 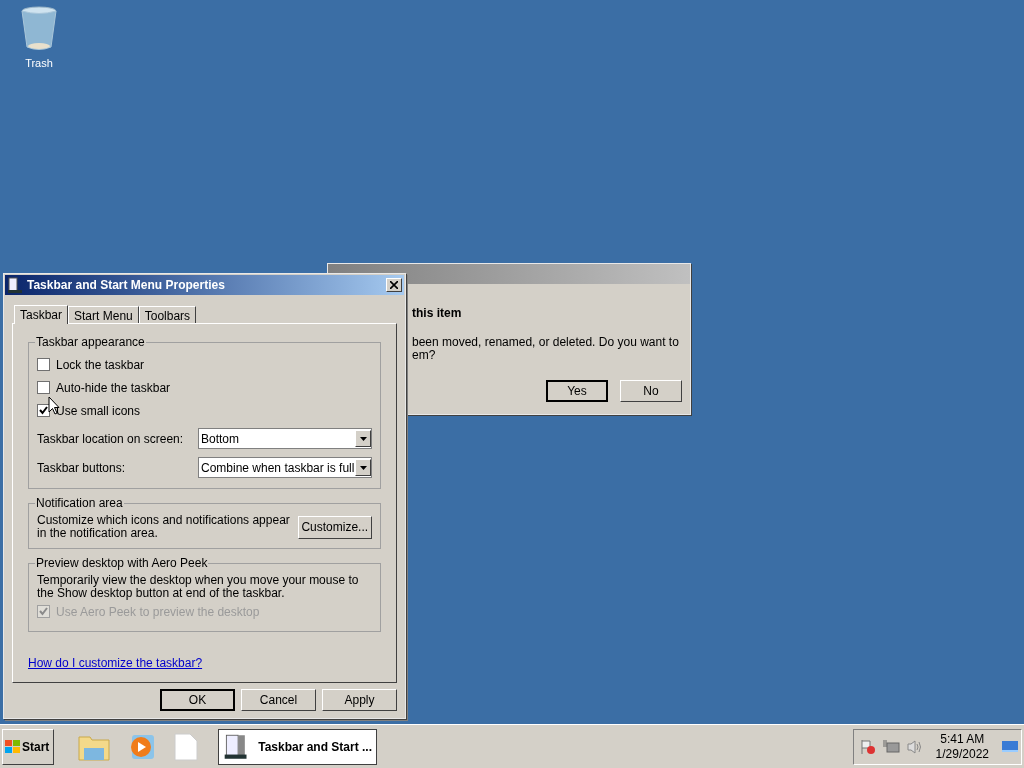 What do you see at coordinates (278, 700) in the screenshot?
I see `dialog-button: Cancel` at bounding box center [278, 700].